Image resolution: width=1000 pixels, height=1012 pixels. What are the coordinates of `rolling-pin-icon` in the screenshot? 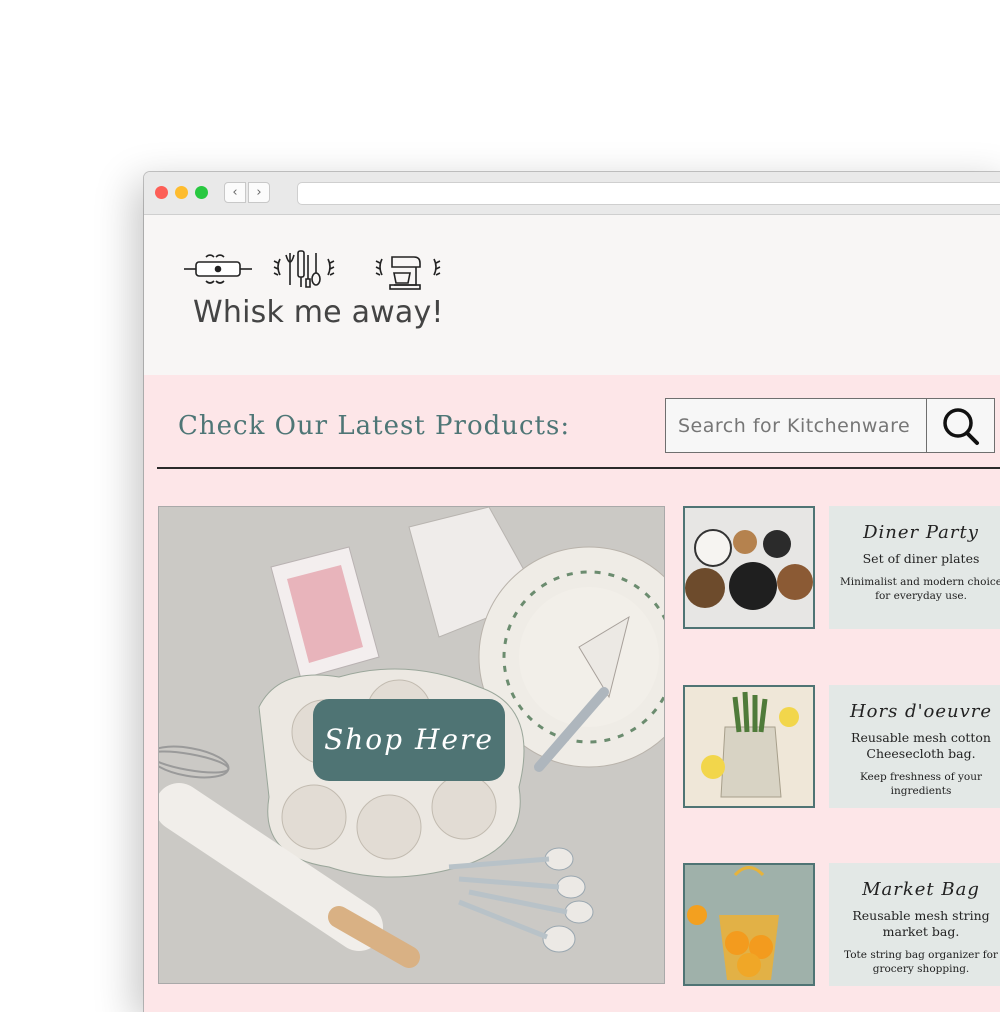 It's located at (218, 269).